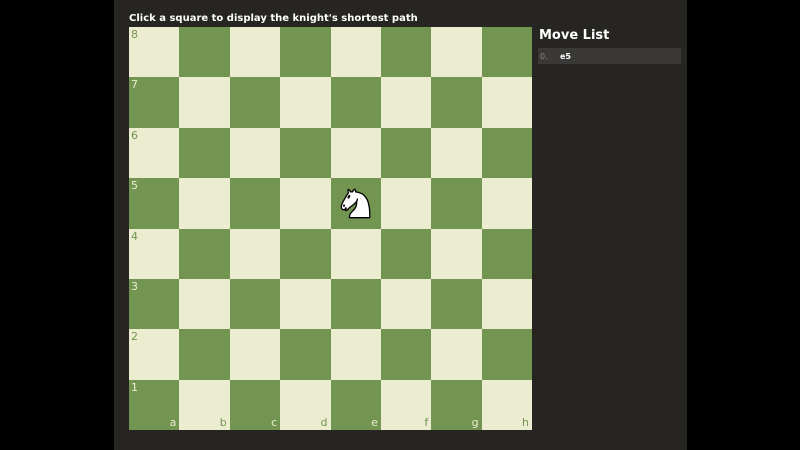 The image size is (800, 450). What do you see at coordinates (506, 304) in the screenshot?
I see `square-h3` at bounding box center [506, 304].